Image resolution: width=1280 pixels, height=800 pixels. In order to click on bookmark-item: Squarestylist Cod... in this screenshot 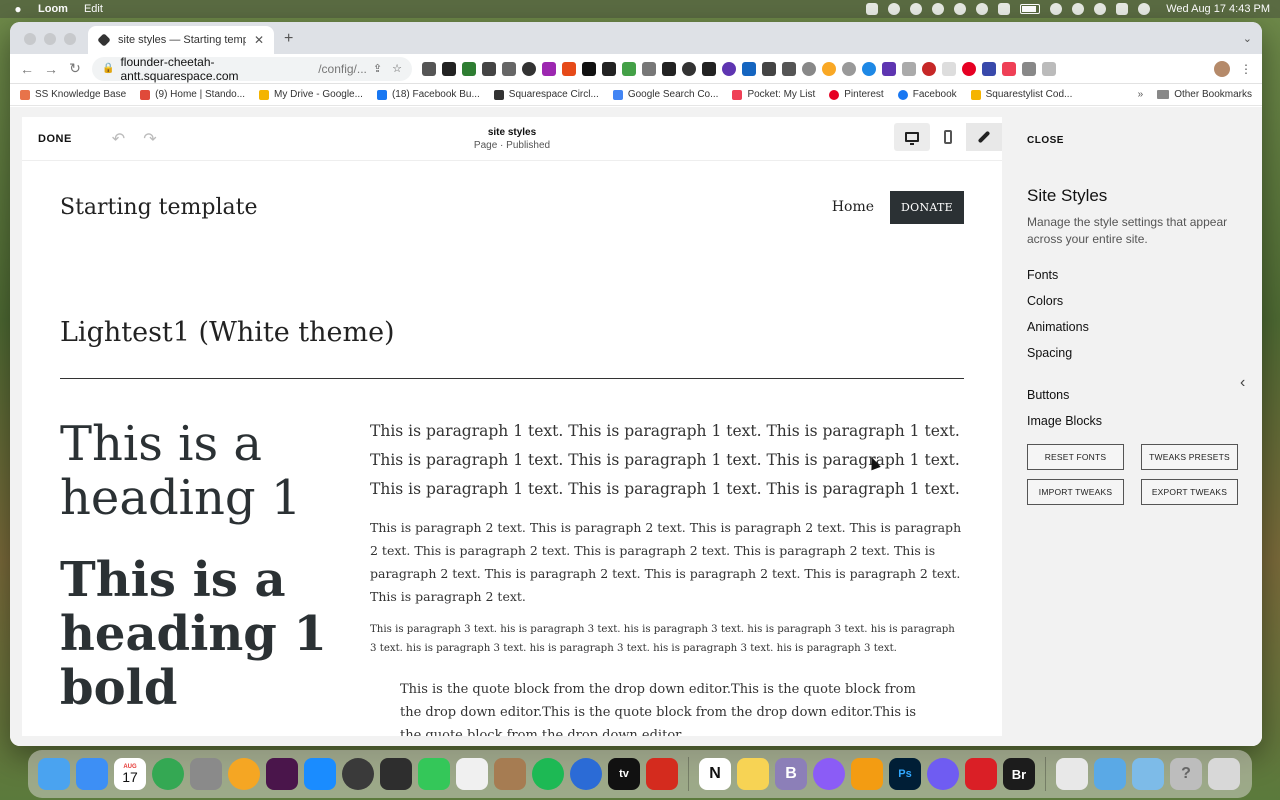, I will do `click(1021, 94)`.